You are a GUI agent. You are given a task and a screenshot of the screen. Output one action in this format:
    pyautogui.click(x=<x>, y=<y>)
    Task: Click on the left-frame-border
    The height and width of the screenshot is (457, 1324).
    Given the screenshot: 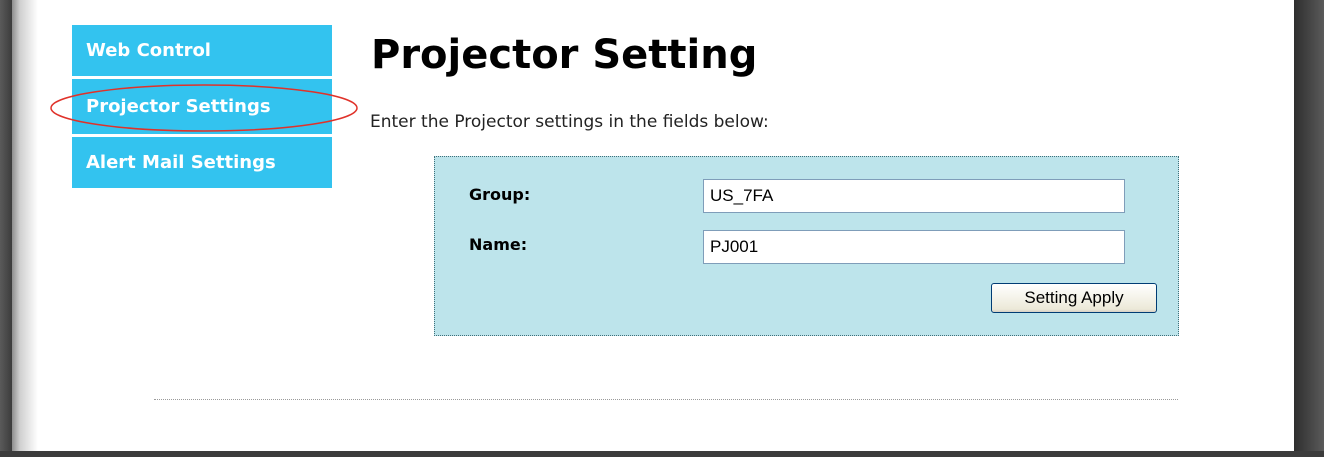 What is the action you would take?
    pyautogui.click(x=6, y=228)
    